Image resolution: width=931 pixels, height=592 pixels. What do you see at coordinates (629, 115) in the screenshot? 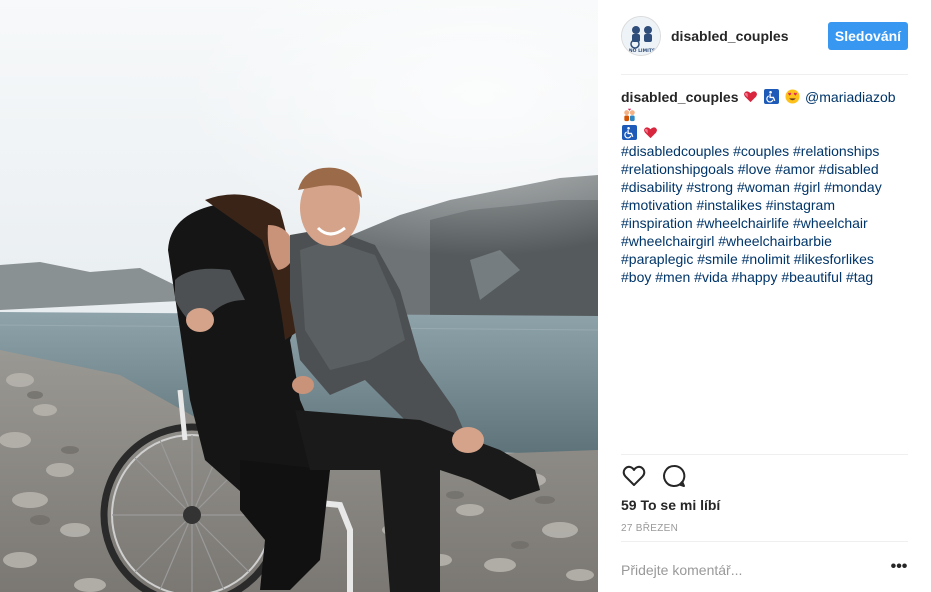
I see `couple-with-heart-emoji-icon` at bounding box center [629, 115].